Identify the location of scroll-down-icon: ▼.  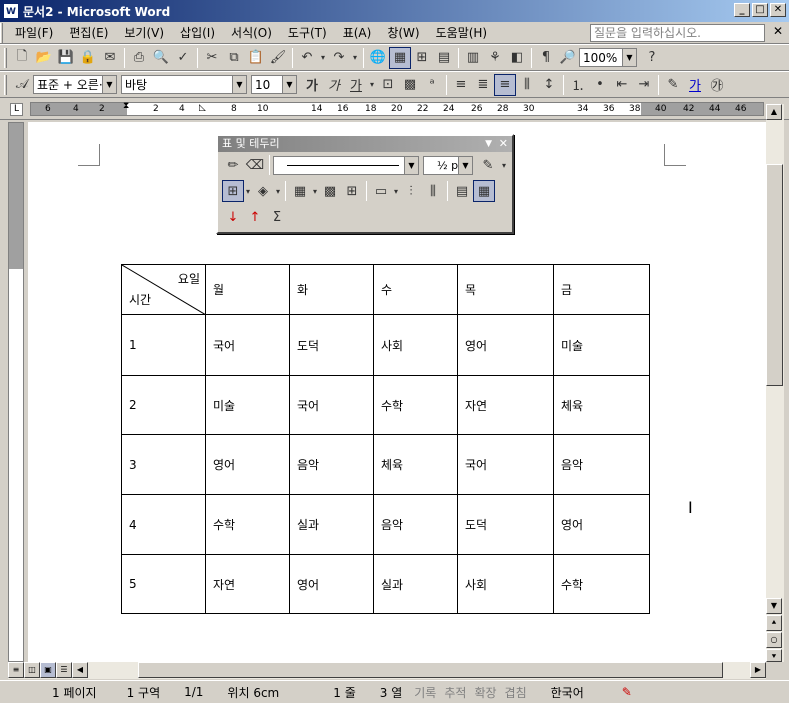
(774, 606).